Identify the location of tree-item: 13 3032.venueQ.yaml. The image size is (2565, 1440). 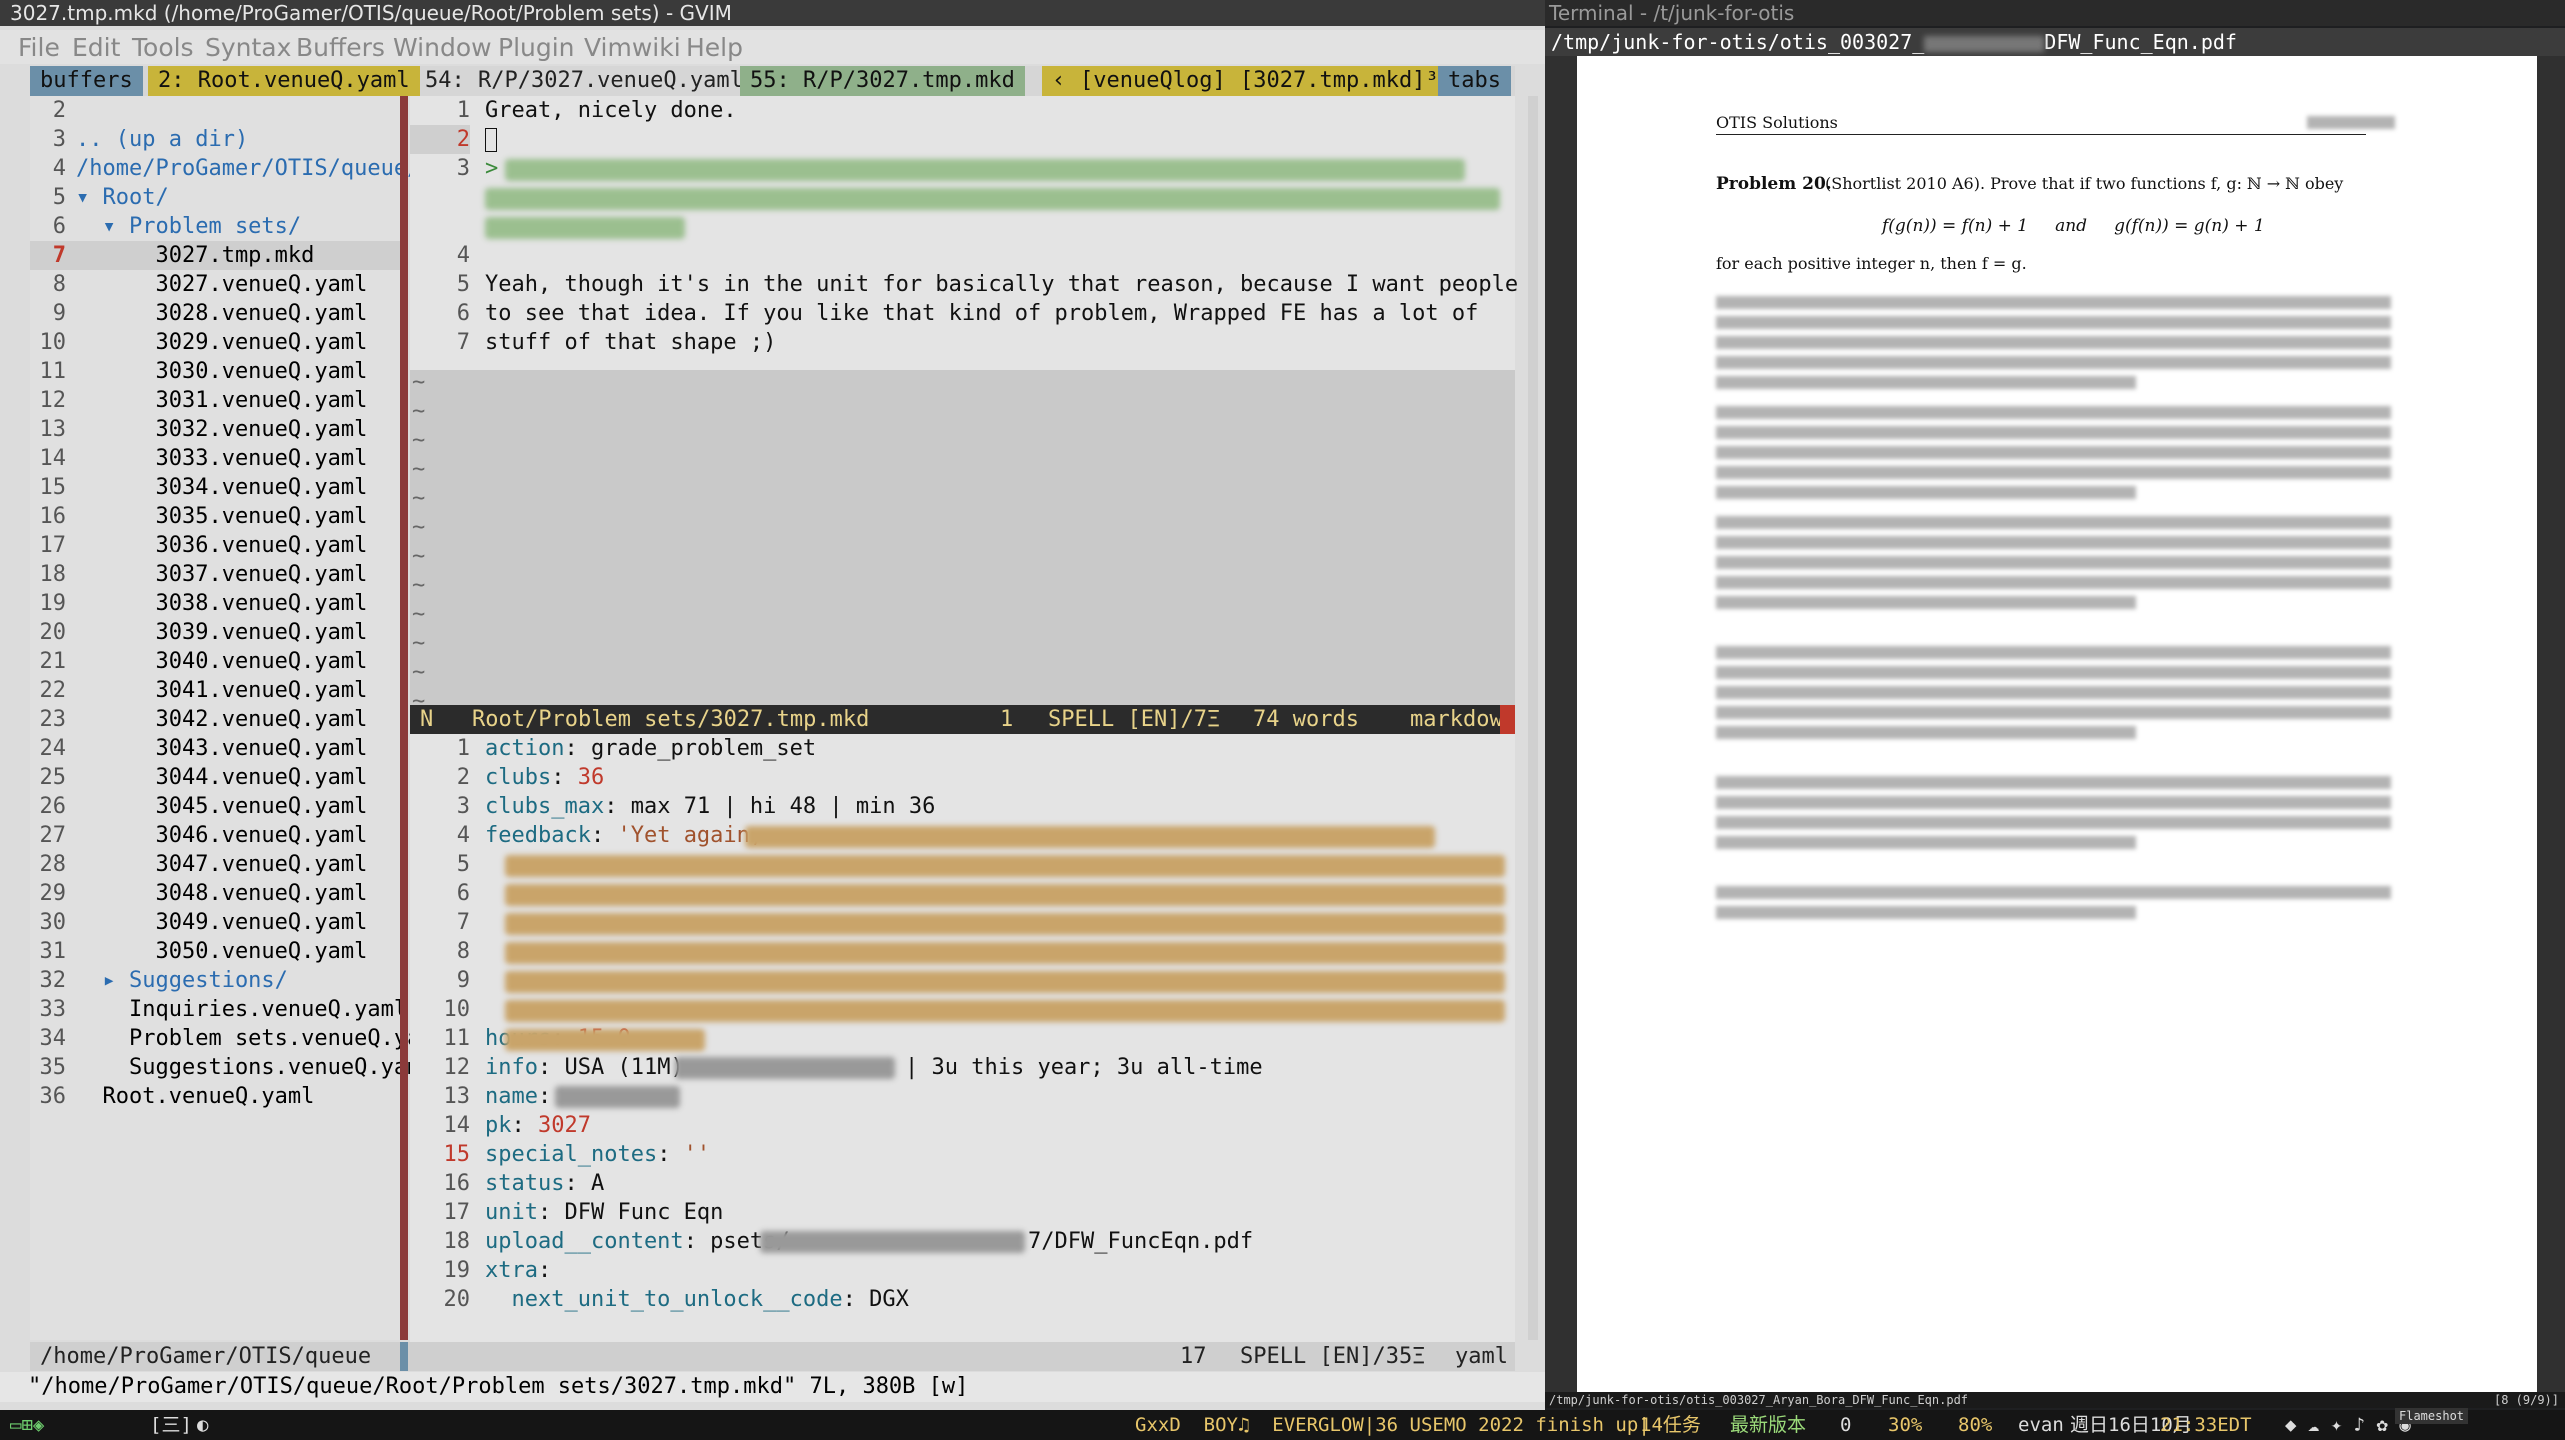
(215, 429).